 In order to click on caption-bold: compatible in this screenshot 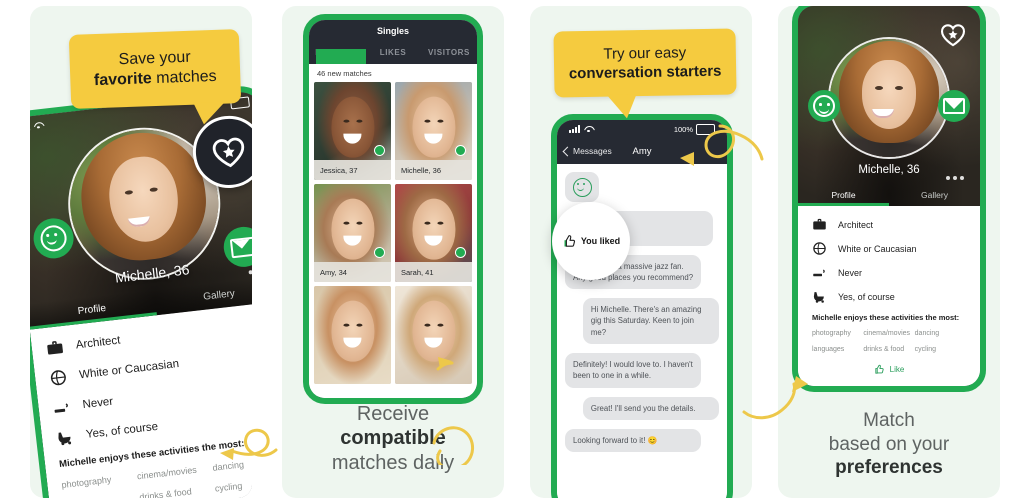, I will do `click(393, 438)`.